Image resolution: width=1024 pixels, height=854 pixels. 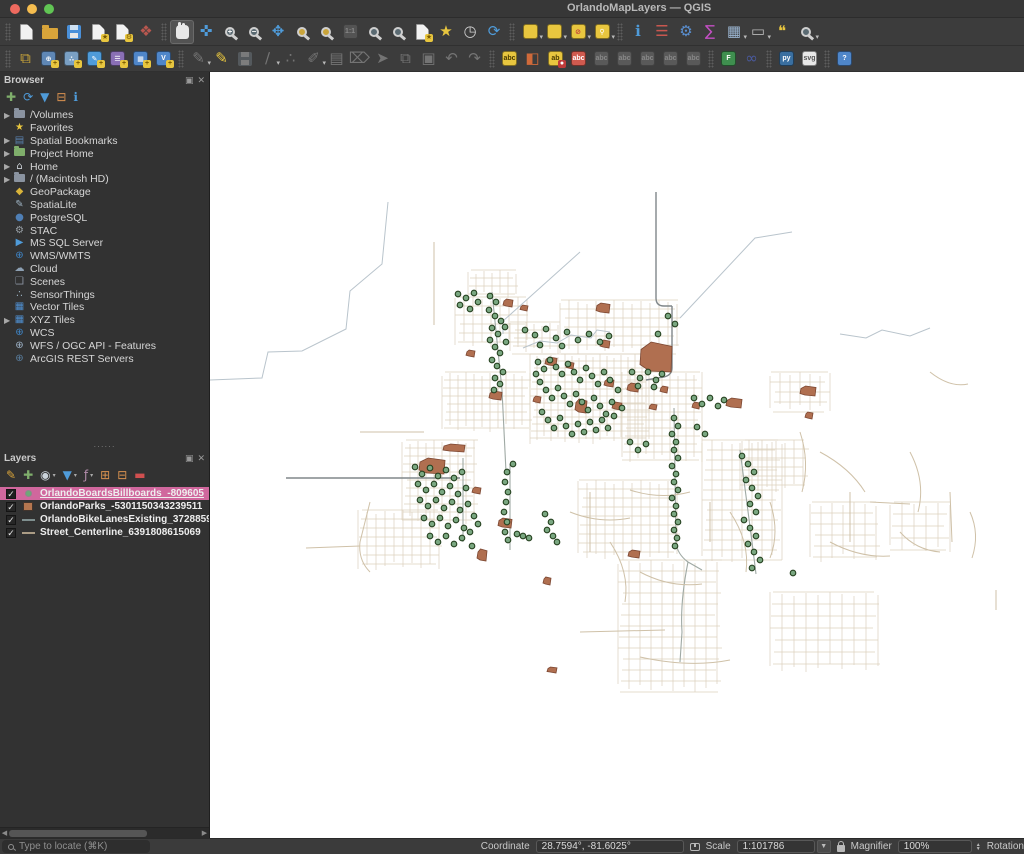 I want to click on add-vector-tile-layer-icon: V +, so click(x=163, y=59).